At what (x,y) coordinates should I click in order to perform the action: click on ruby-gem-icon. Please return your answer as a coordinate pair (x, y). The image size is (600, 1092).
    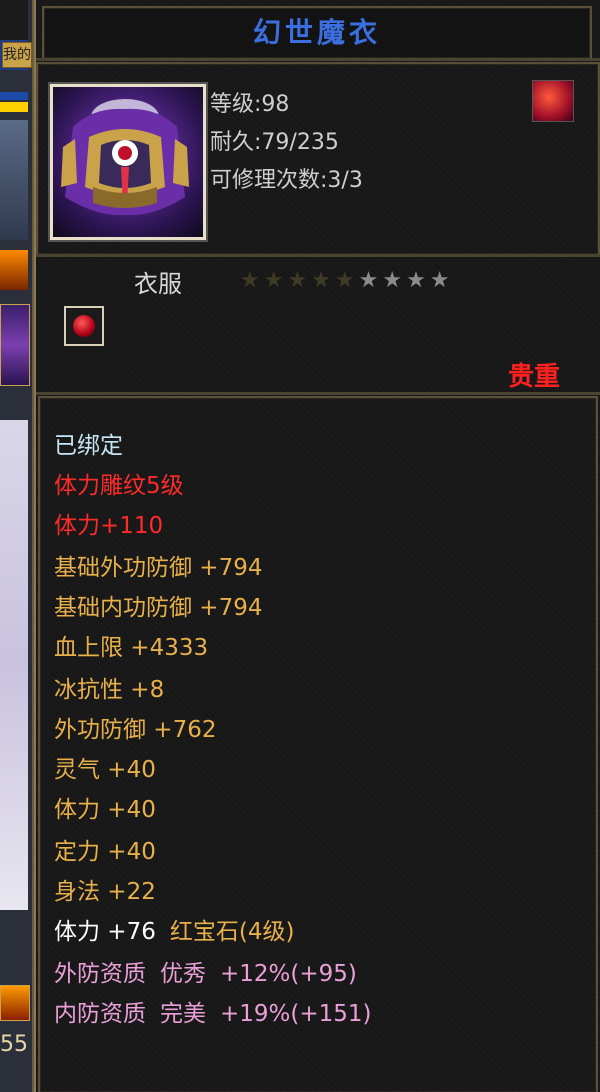
    Looking at the image, I should click on (84, 326).